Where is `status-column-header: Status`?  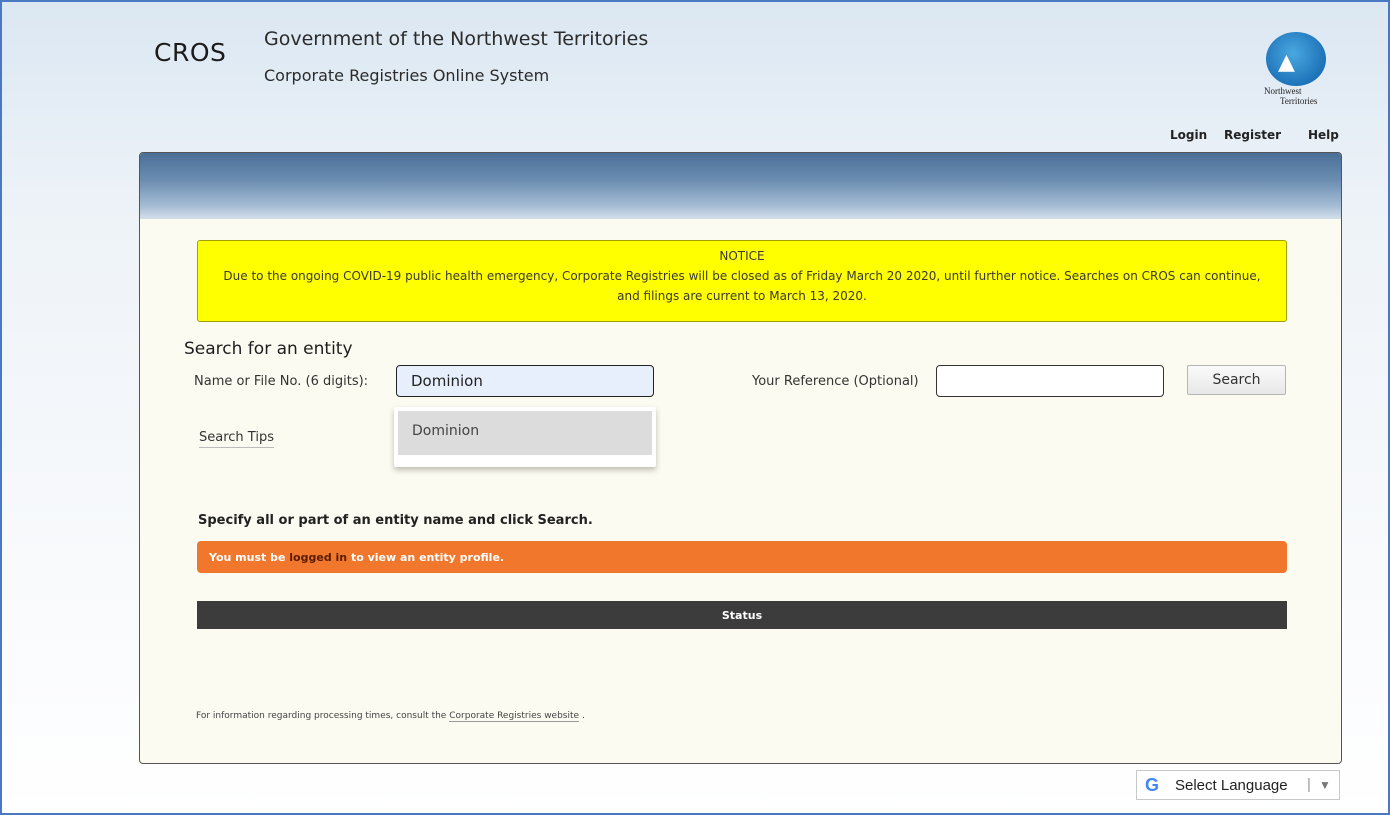
status-column-header: Status is located at coordinates (742, 615).